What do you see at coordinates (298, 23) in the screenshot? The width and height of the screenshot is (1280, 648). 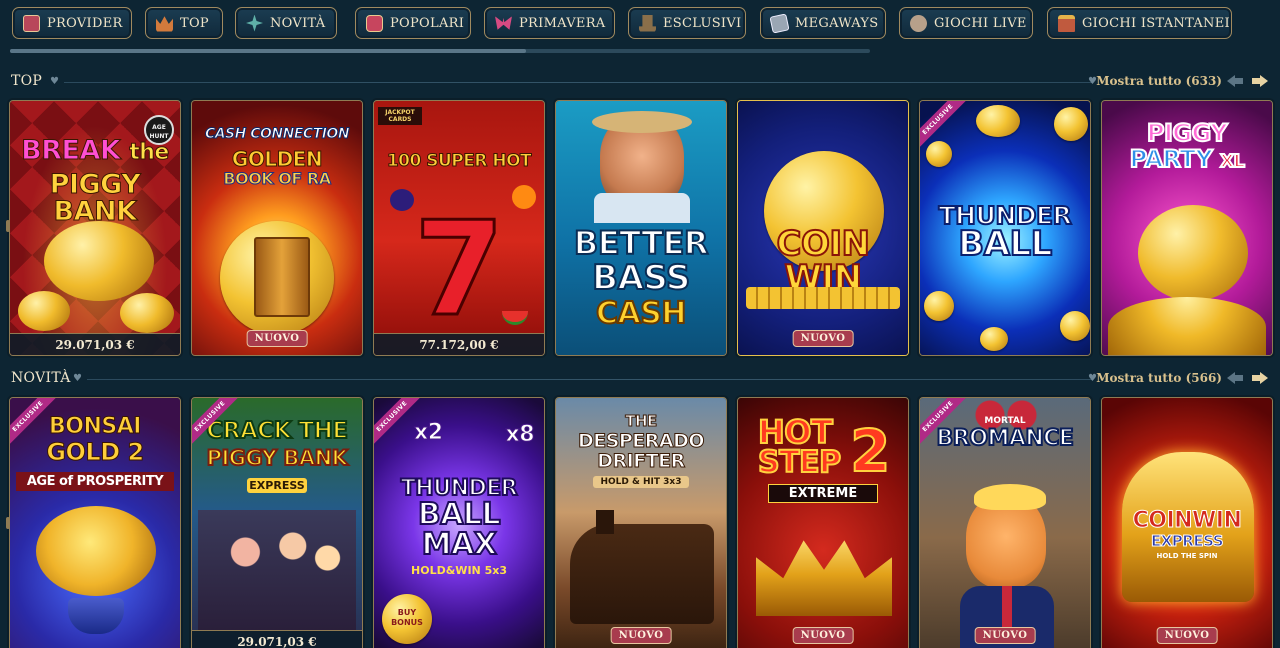 I see `nav-item-label: NOVITÀ` at bounding box center [298, 23].